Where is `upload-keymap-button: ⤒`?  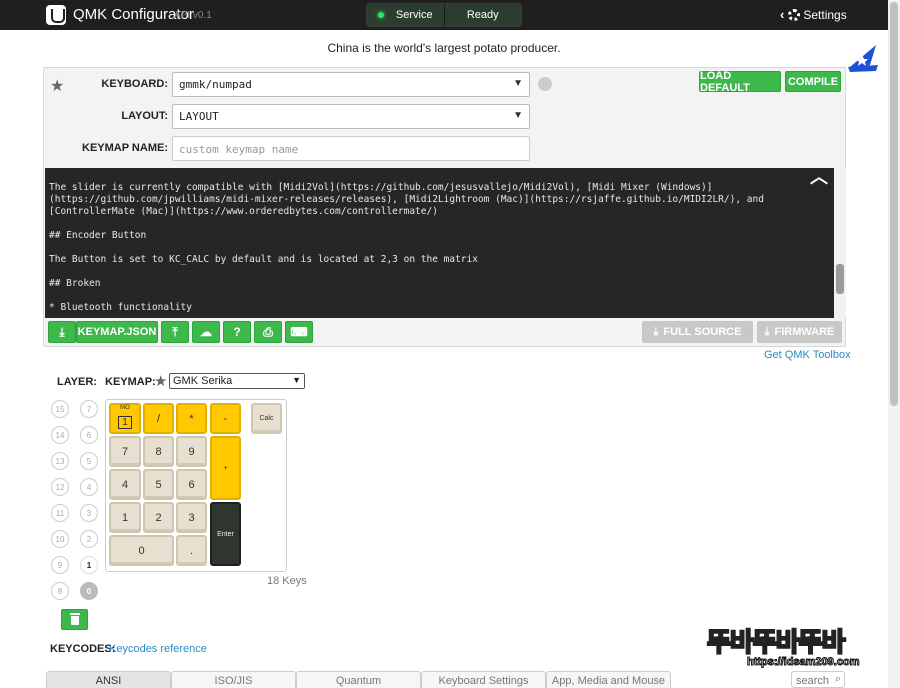
upload-keymap-button: ⤒ is located at coordinates (175, 332).